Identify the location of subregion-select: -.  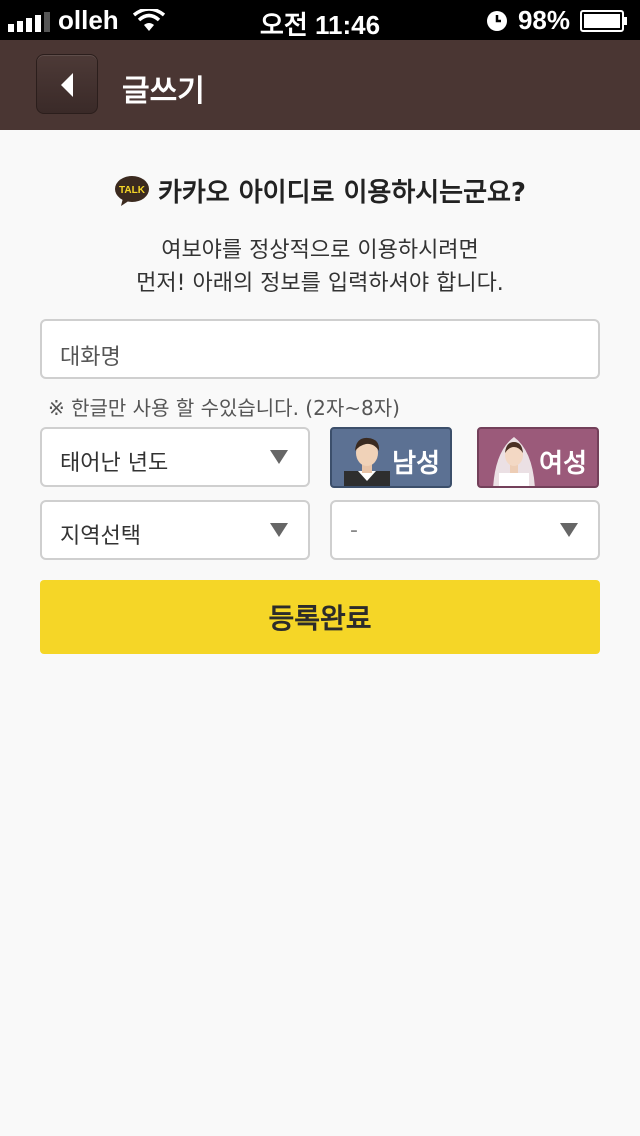
(465, 530).